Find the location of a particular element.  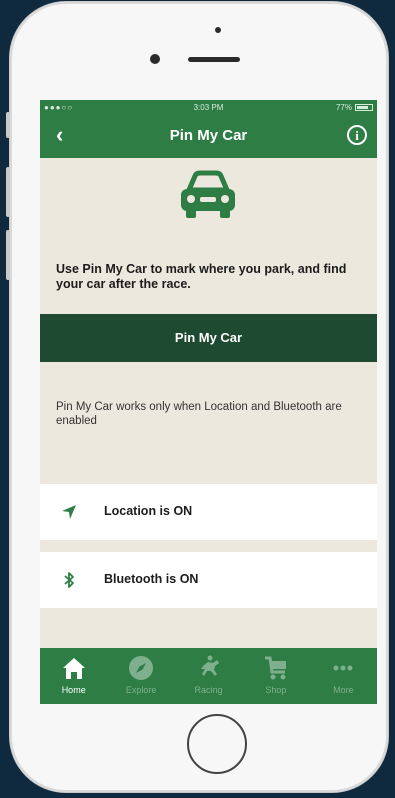

tab-racing: Racing is located at coordinates (208, 676).